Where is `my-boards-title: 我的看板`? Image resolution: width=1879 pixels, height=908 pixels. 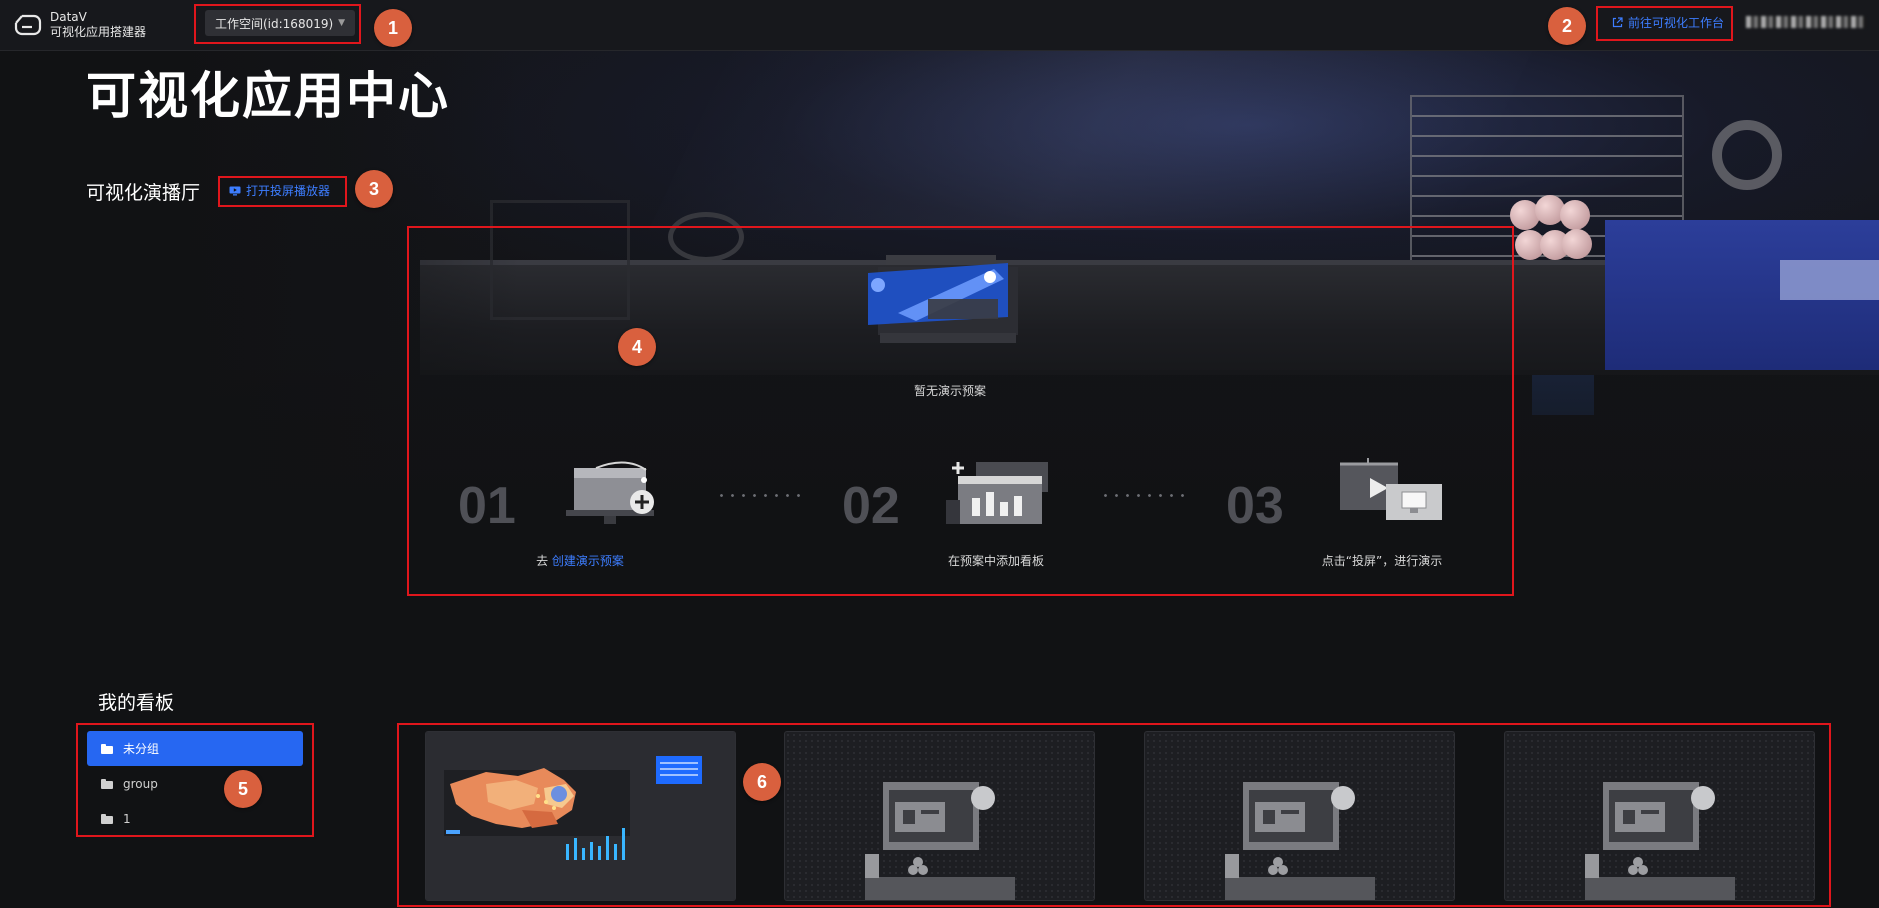
my-boards-title: 我的看板 is located at coordinates (136, 703).